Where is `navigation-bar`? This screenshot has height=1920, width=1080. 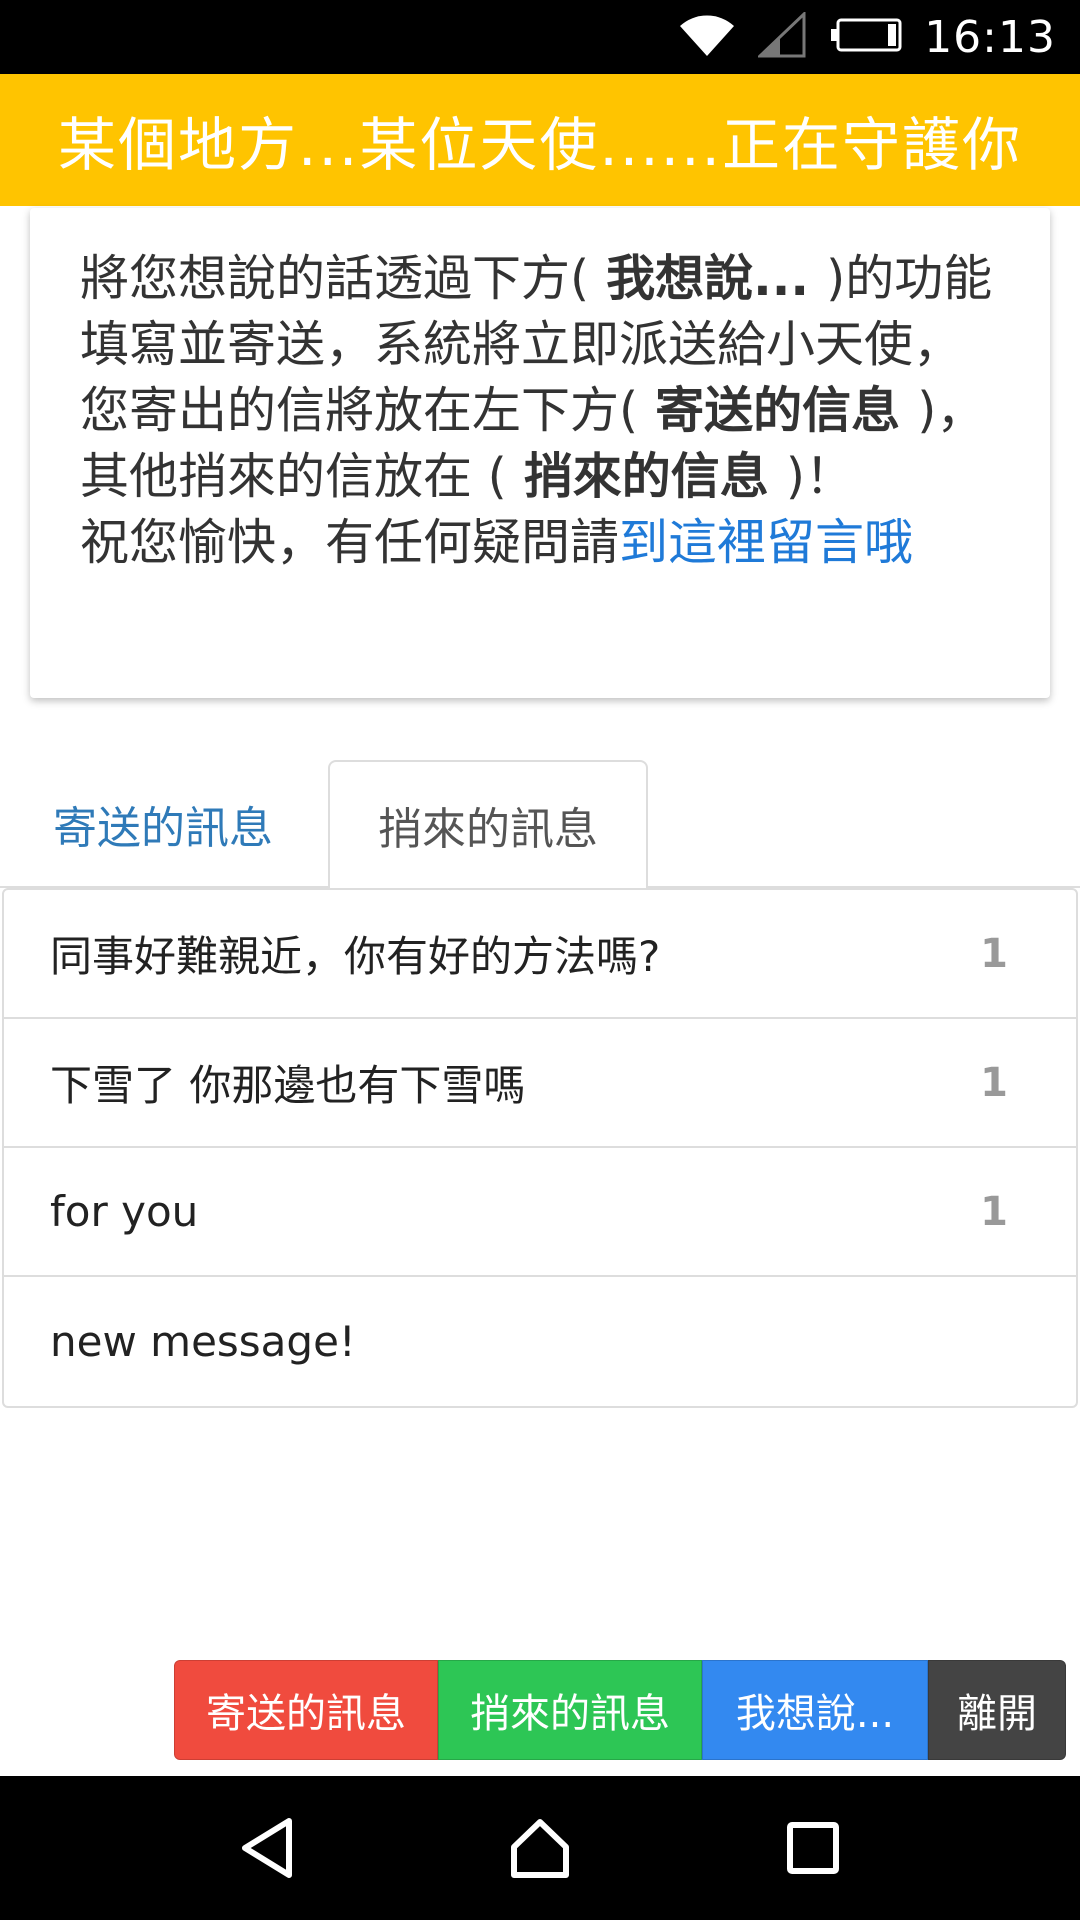
navigation-bar is located at coordinates (540, 1848).